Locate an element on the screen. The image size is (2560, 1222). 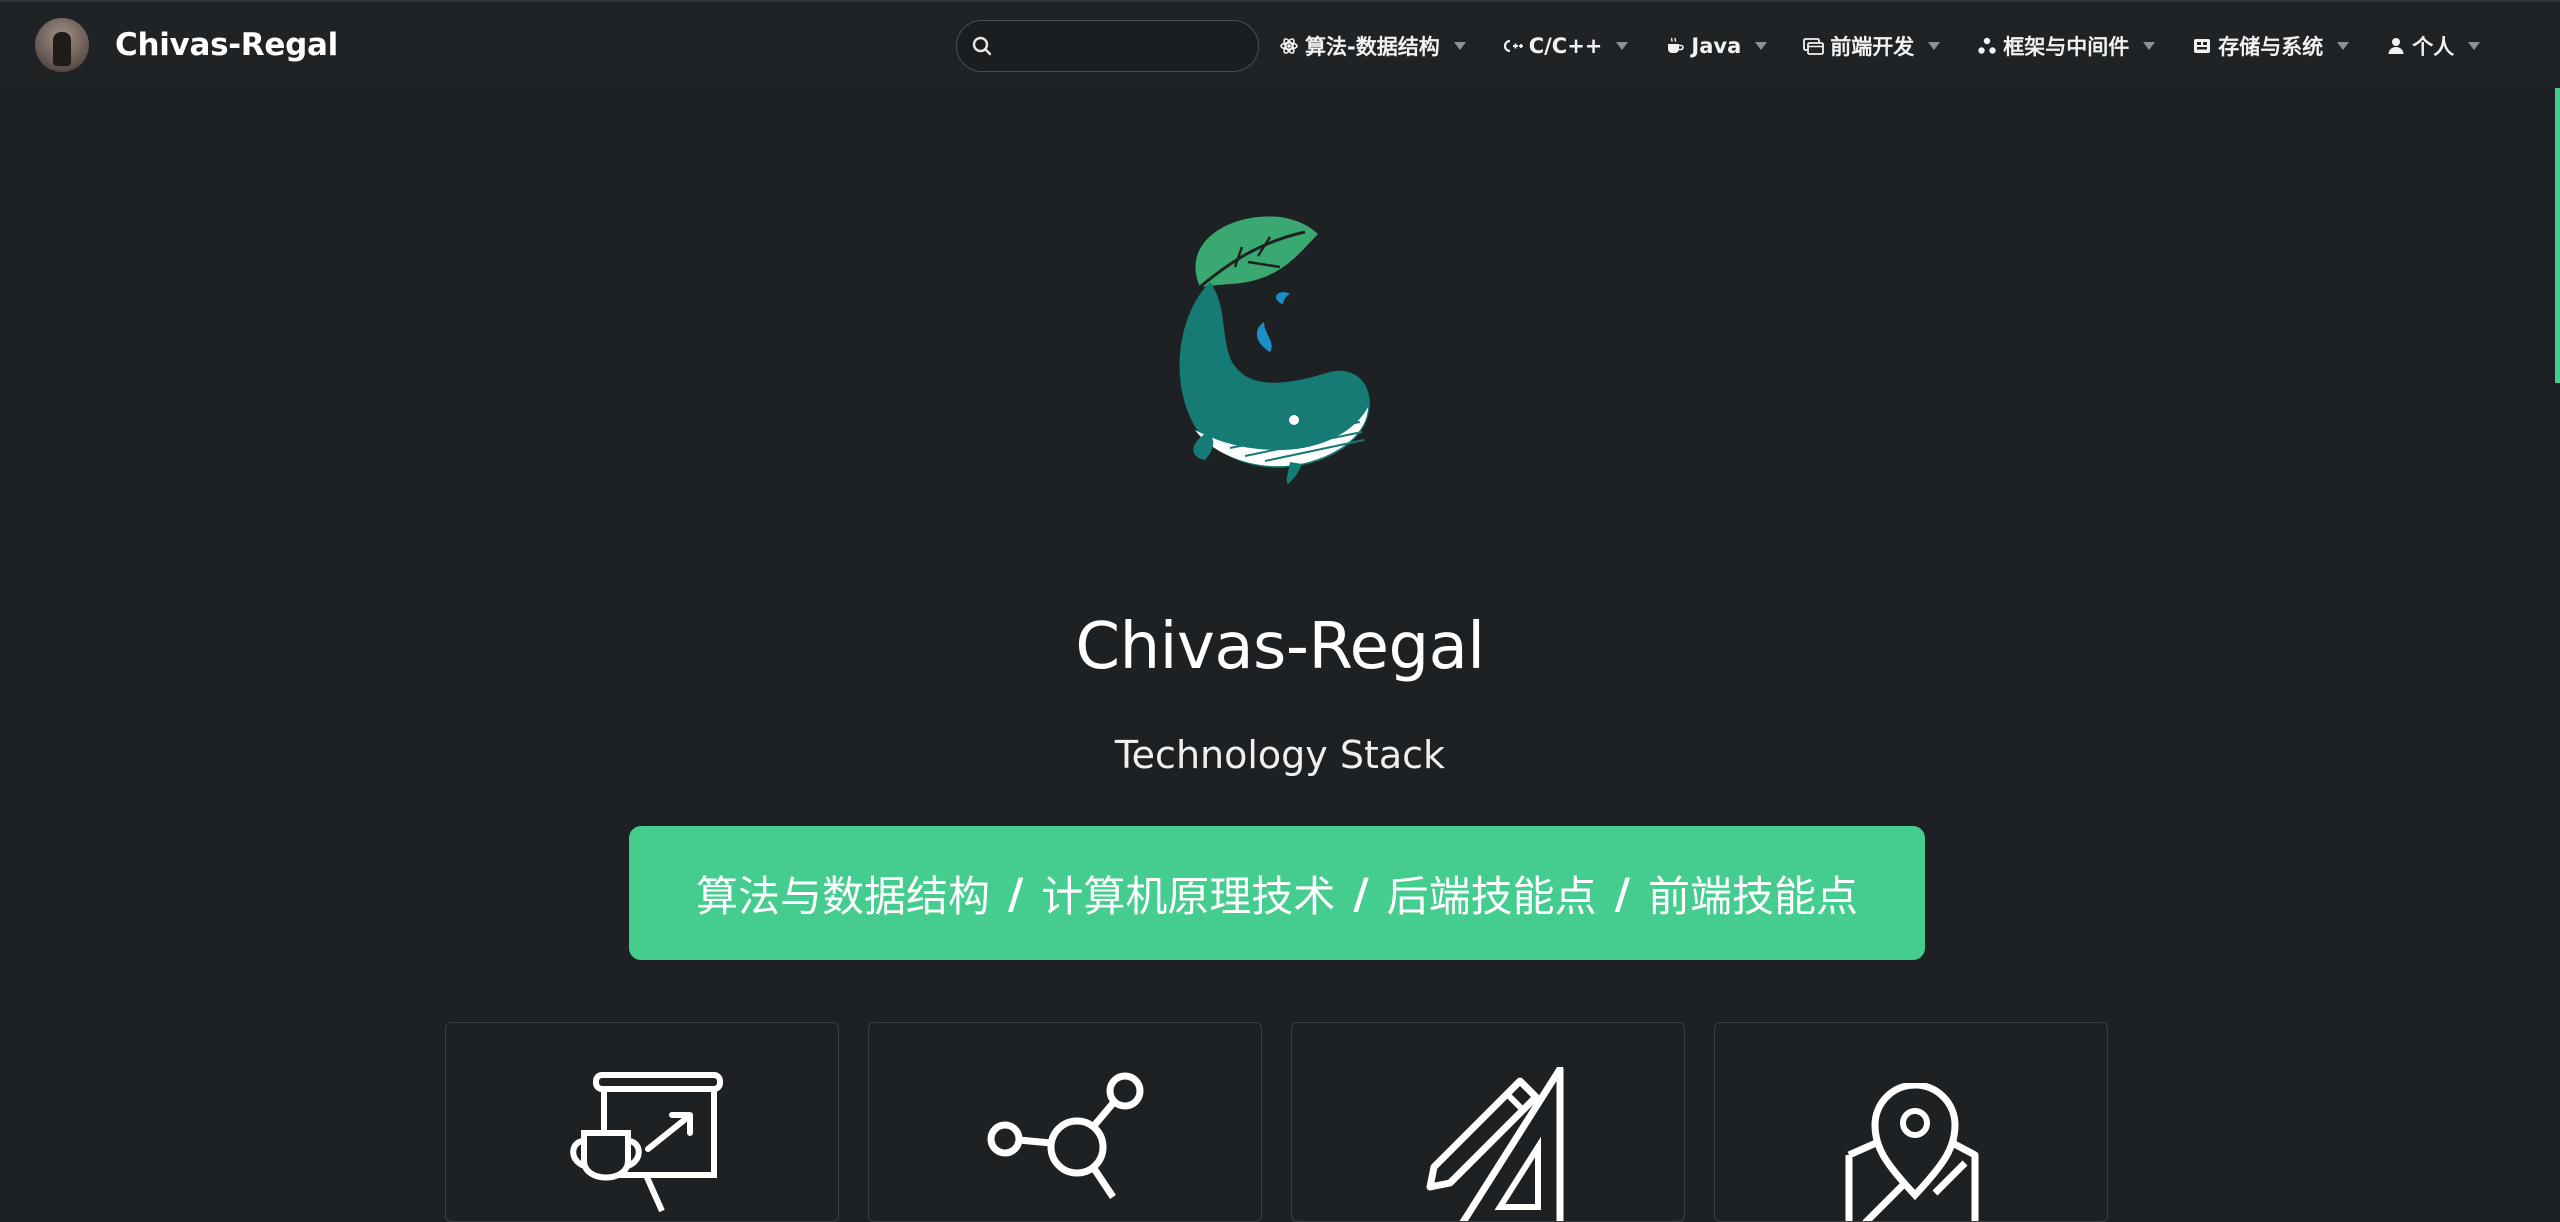
nav-label: 存储与系统 is located at coordinates (2271, 47).